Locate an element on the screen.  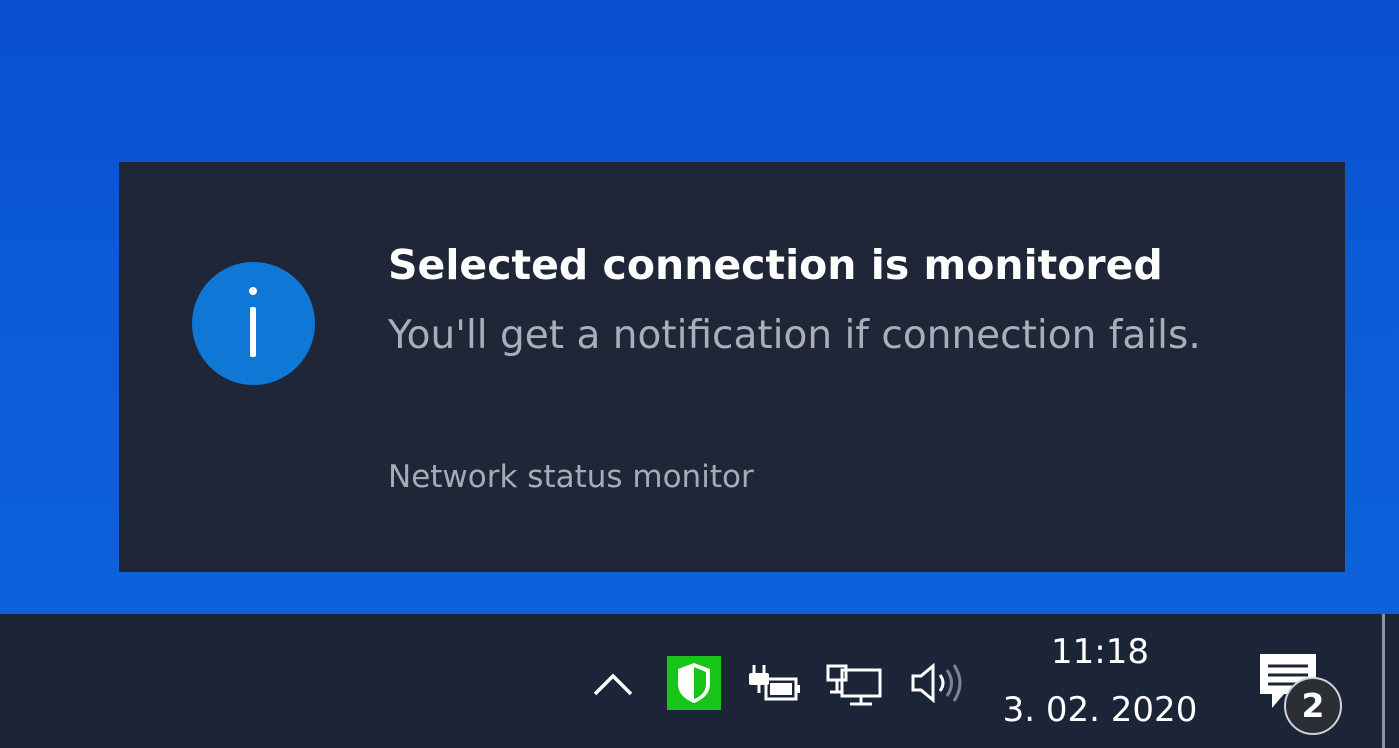
network-monitor-icon is located at coordinates (854, 685).